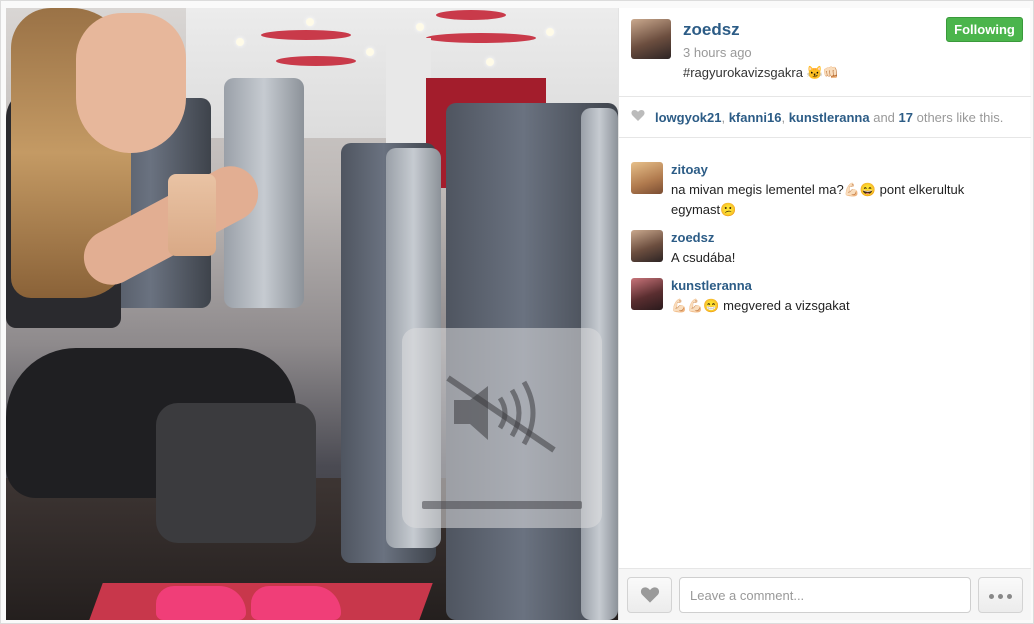 Image resolution: width=1034 pixels, height=624 pixels. I want to click on likes-and: and, so click(884, 117).